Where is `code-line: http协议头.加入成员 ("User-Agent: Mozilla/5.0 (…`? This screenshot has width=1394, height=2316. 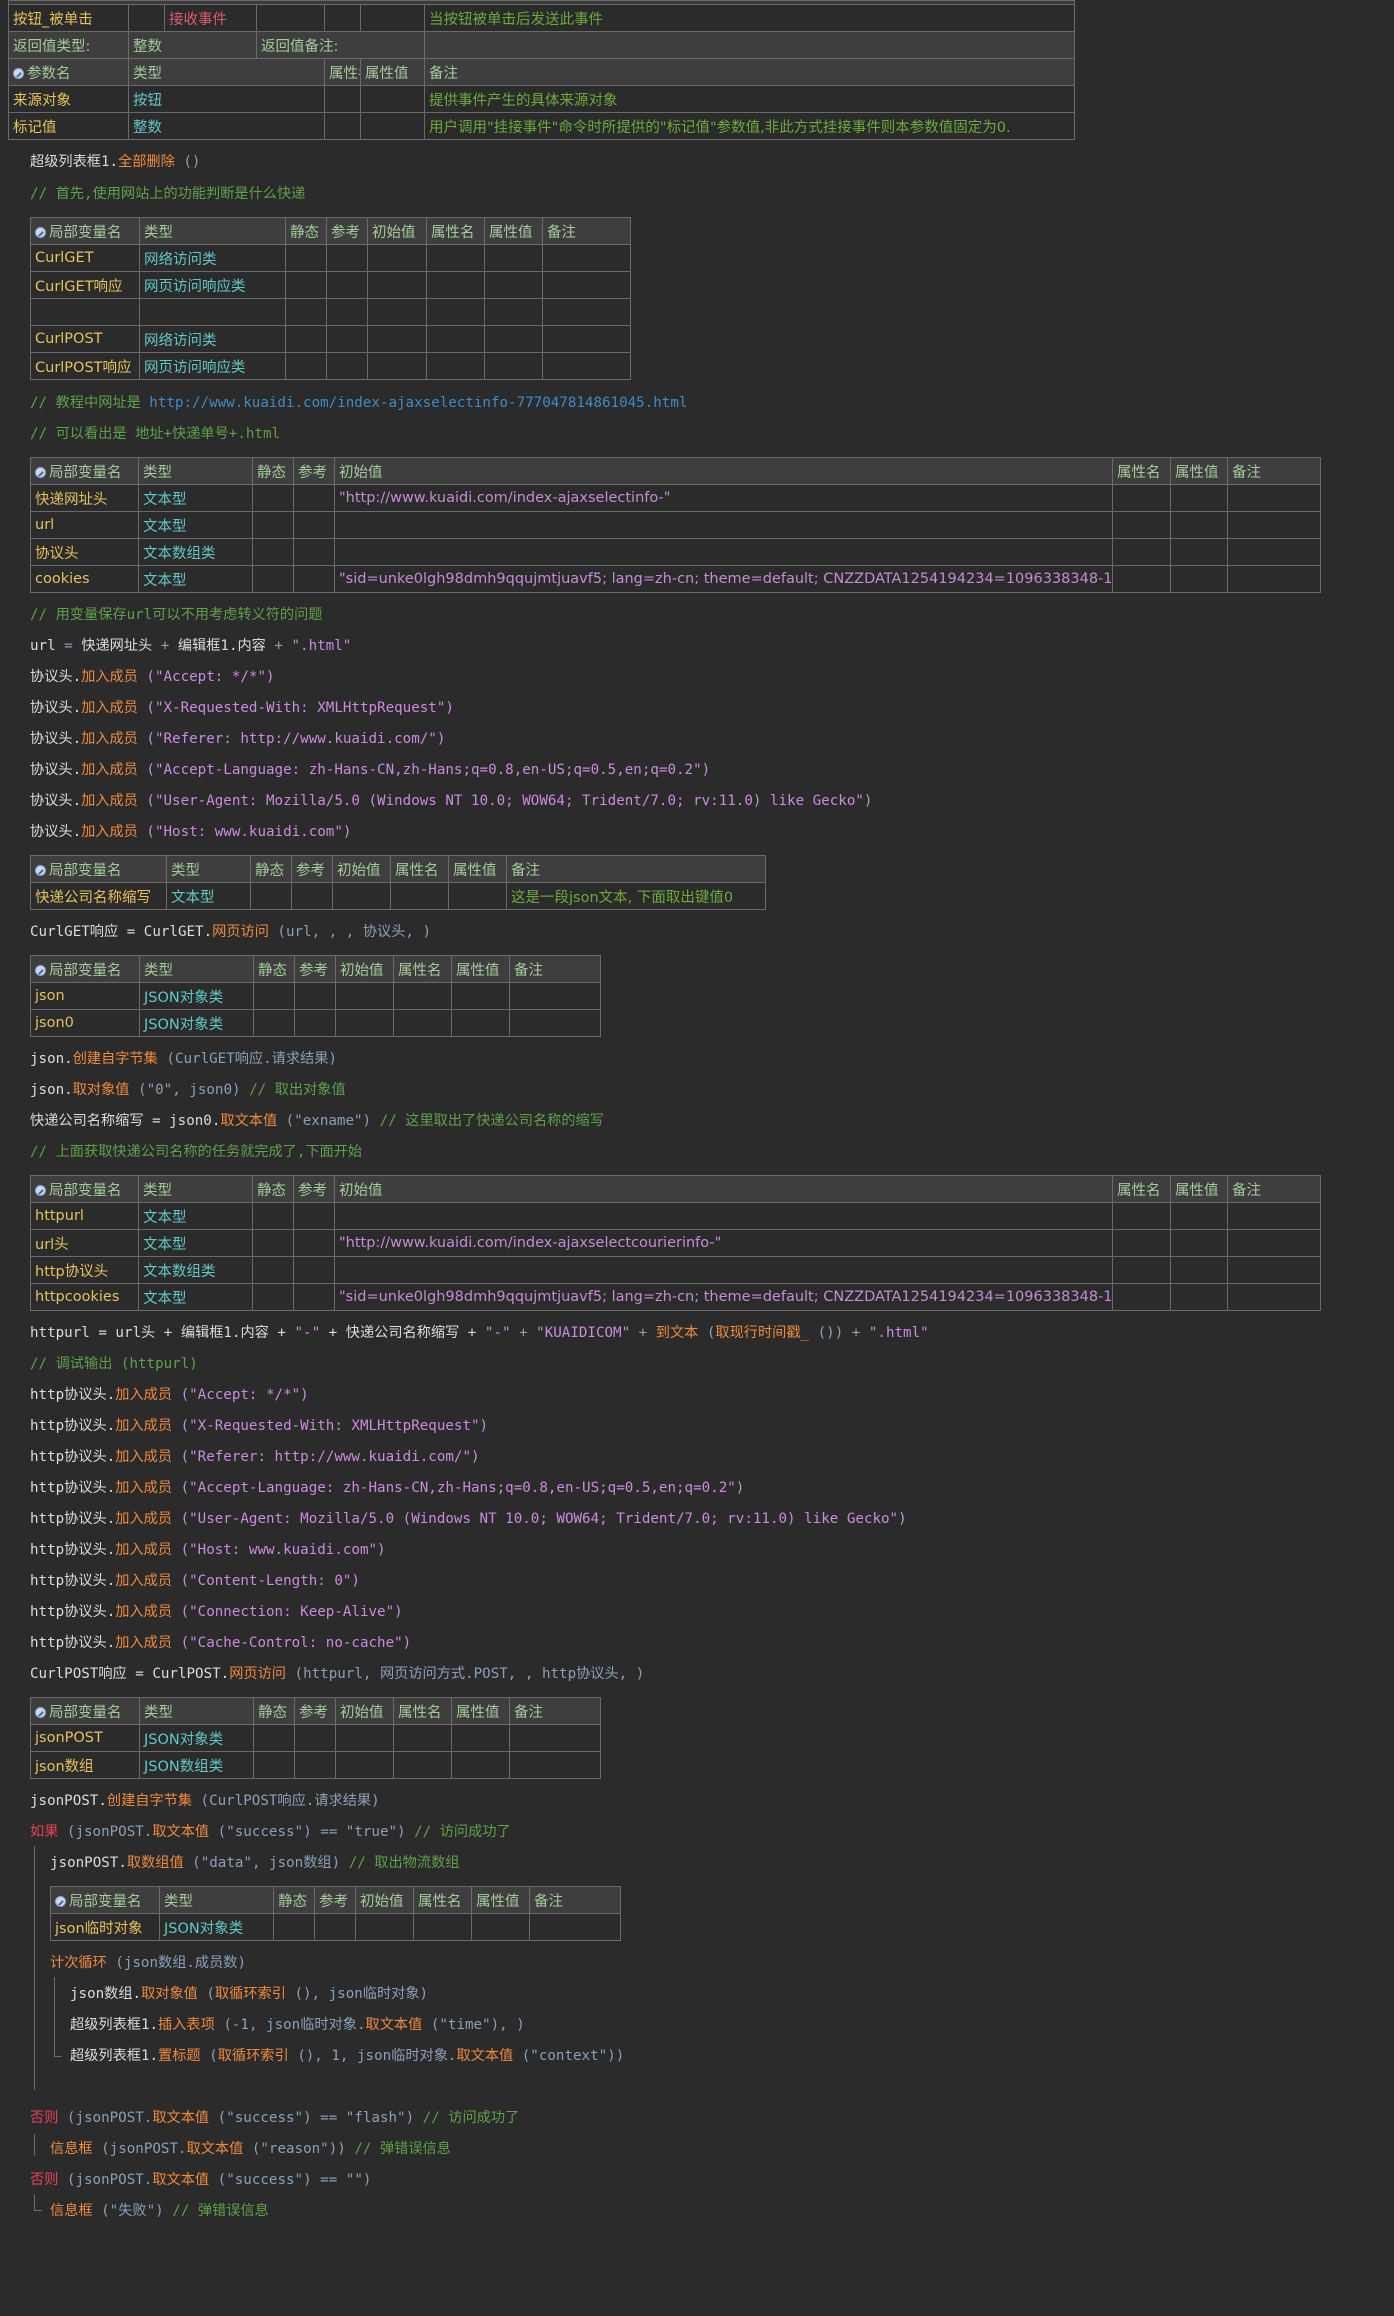 code-line: http协议头.加入成员 ("User-Agent: Mozilla/5.0 (… is located at coordinates (468, 1519).